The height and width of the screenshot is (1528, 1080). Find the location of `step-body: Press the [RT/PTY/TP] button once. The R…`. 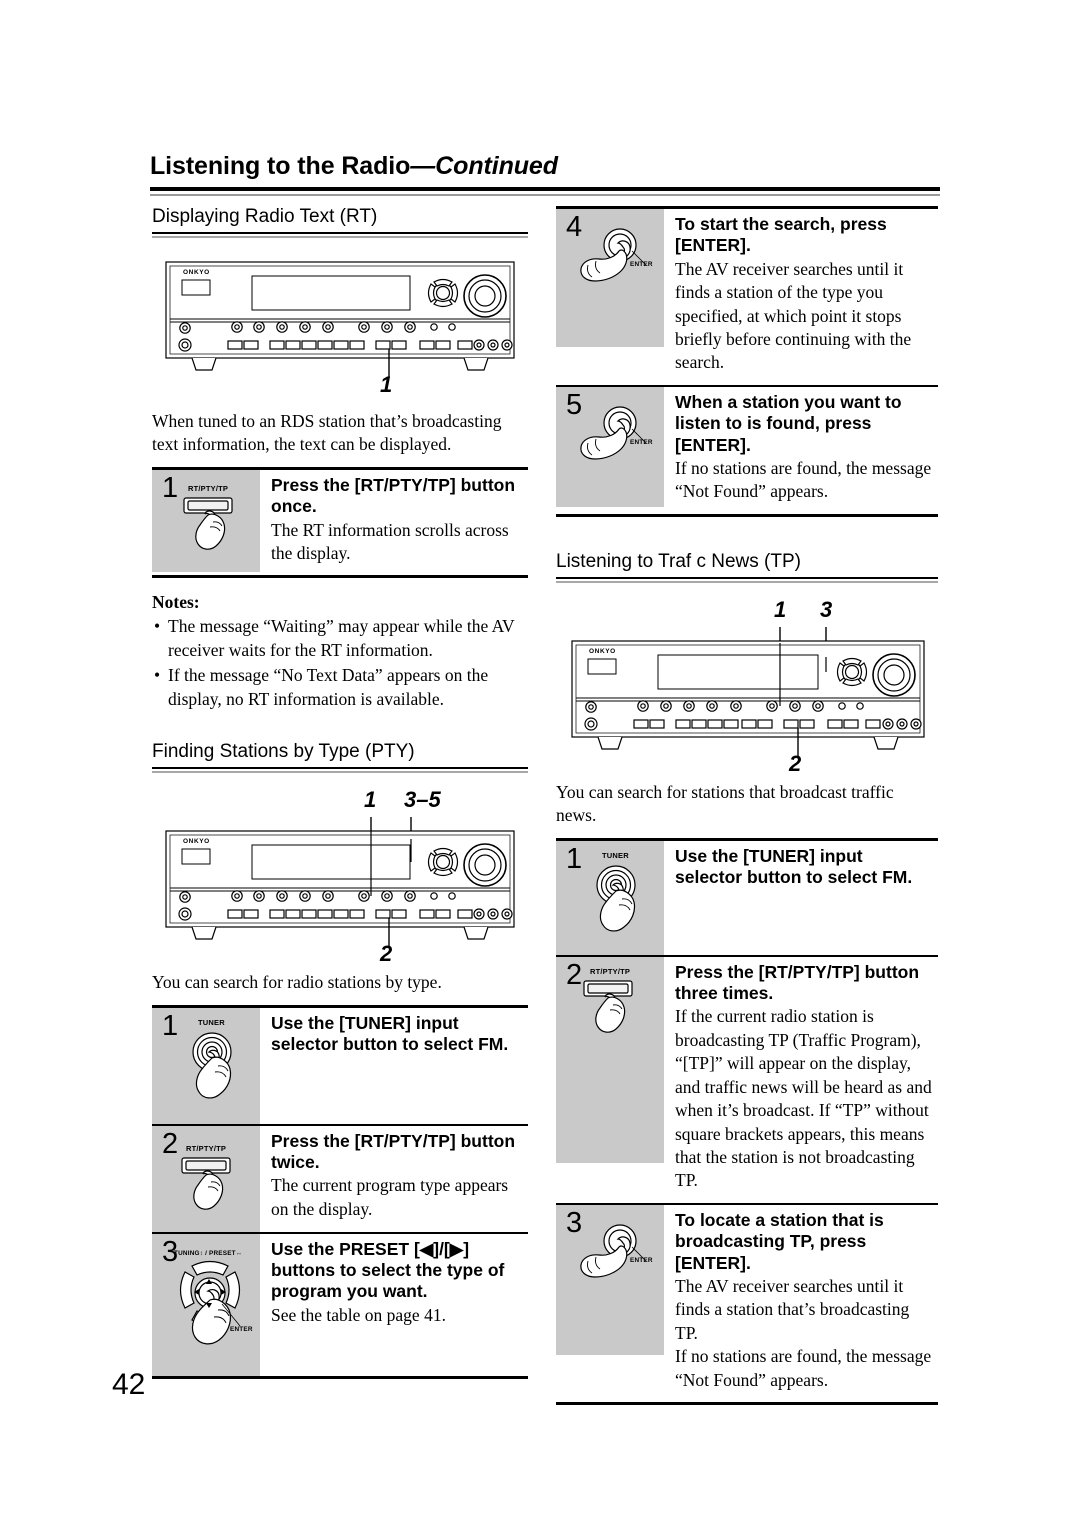

step-body: Press the [RT/PTY/TP] button once. The R… is located at coordinates (394, 522).